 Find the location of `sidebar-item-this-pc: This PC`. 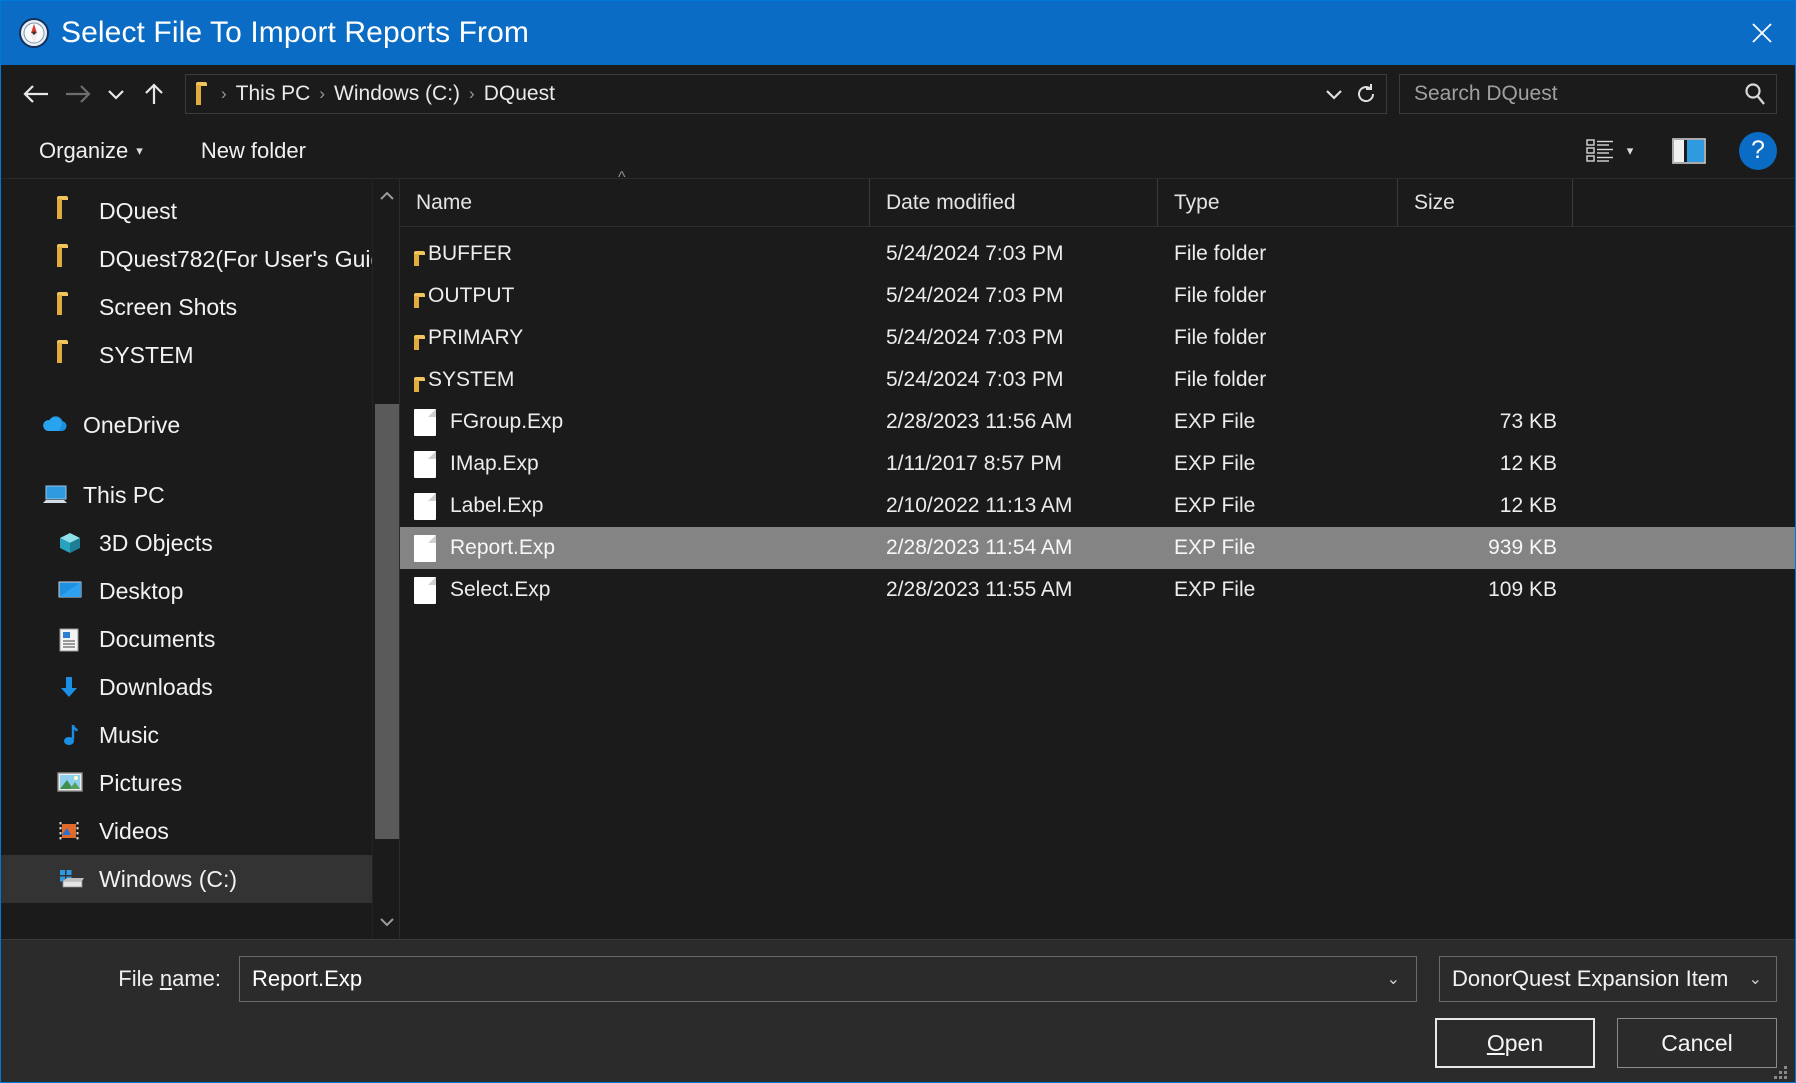

sidebar-item-this-pc: This PC is located at coordinates (200, 495).